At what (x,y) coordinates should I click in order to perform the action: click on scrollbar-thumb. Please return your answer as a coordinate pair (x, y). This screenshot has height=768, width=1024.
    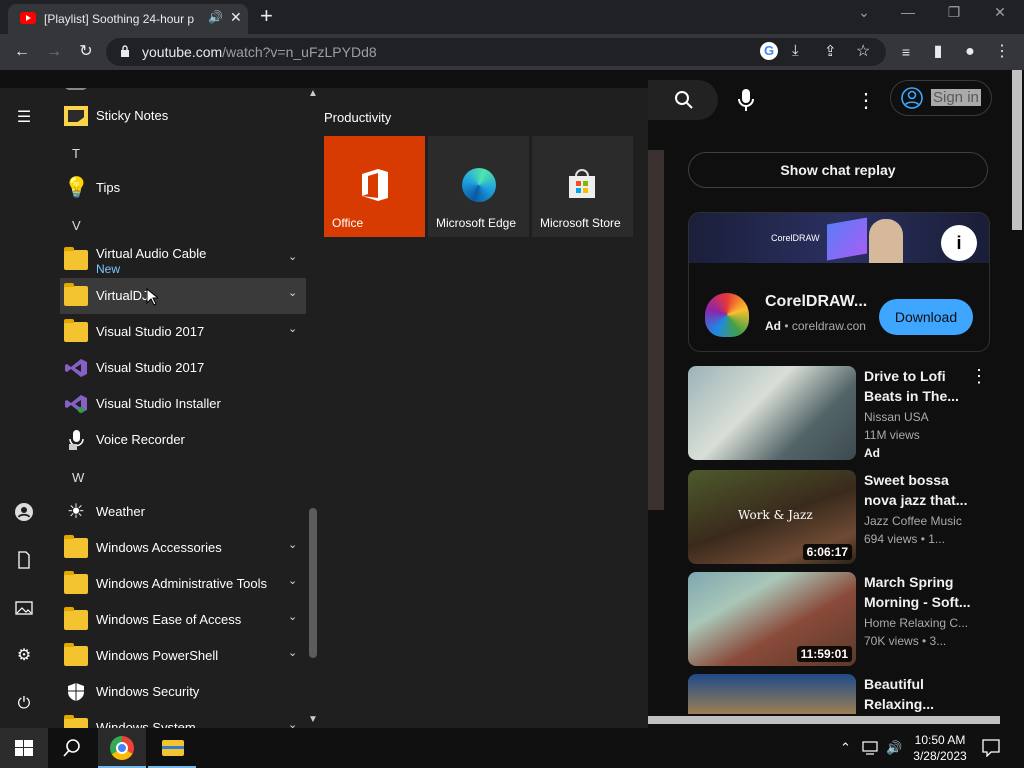
    Looking at the image, I should click on (313, 583).